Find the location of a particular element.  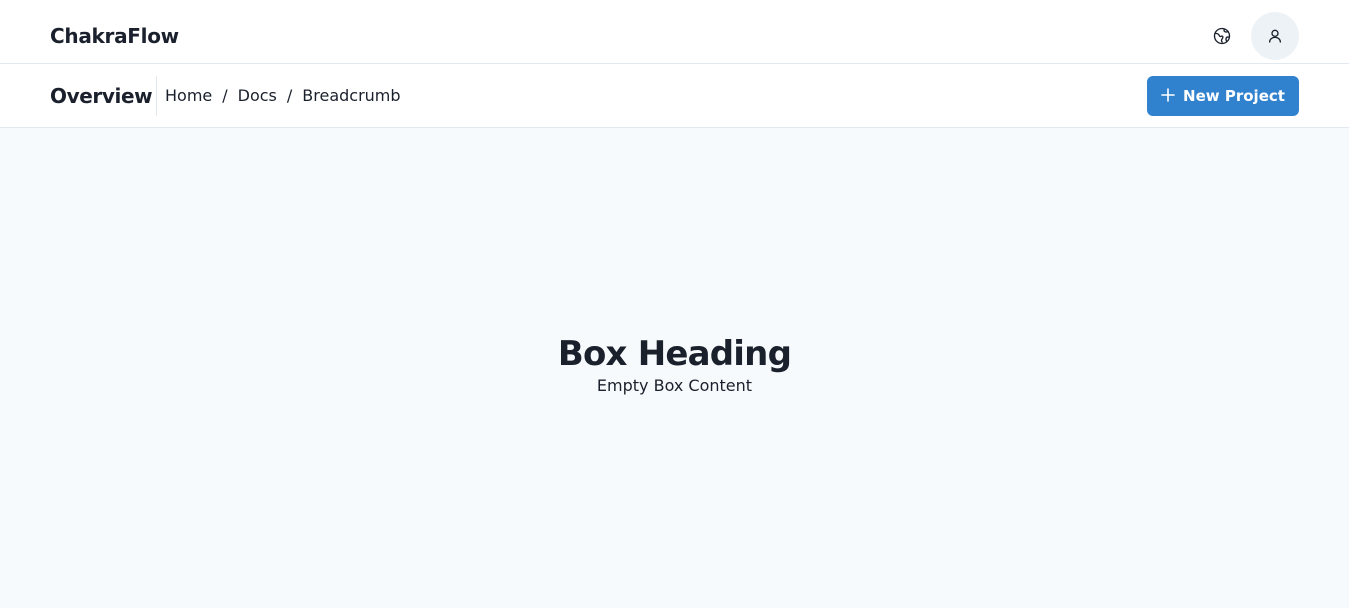

plus-icon is located at coordinates (1168, 95).